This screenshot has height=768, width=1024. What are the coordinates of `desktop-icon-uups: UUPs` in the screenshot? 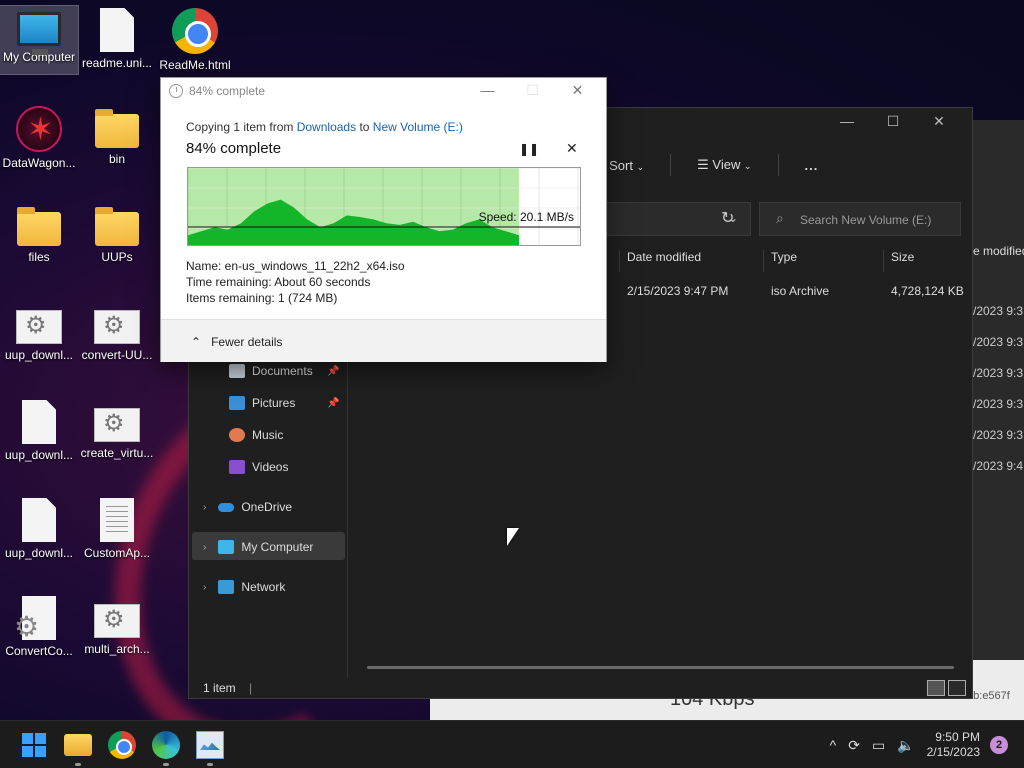 It's located at (117, 234).